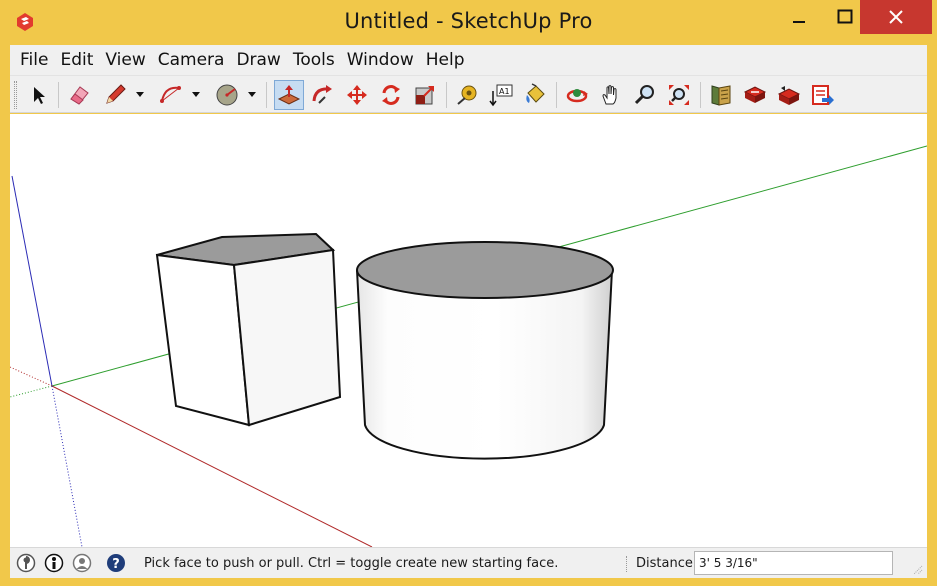  I want to click on red-axis-negative, so click(31, 376).